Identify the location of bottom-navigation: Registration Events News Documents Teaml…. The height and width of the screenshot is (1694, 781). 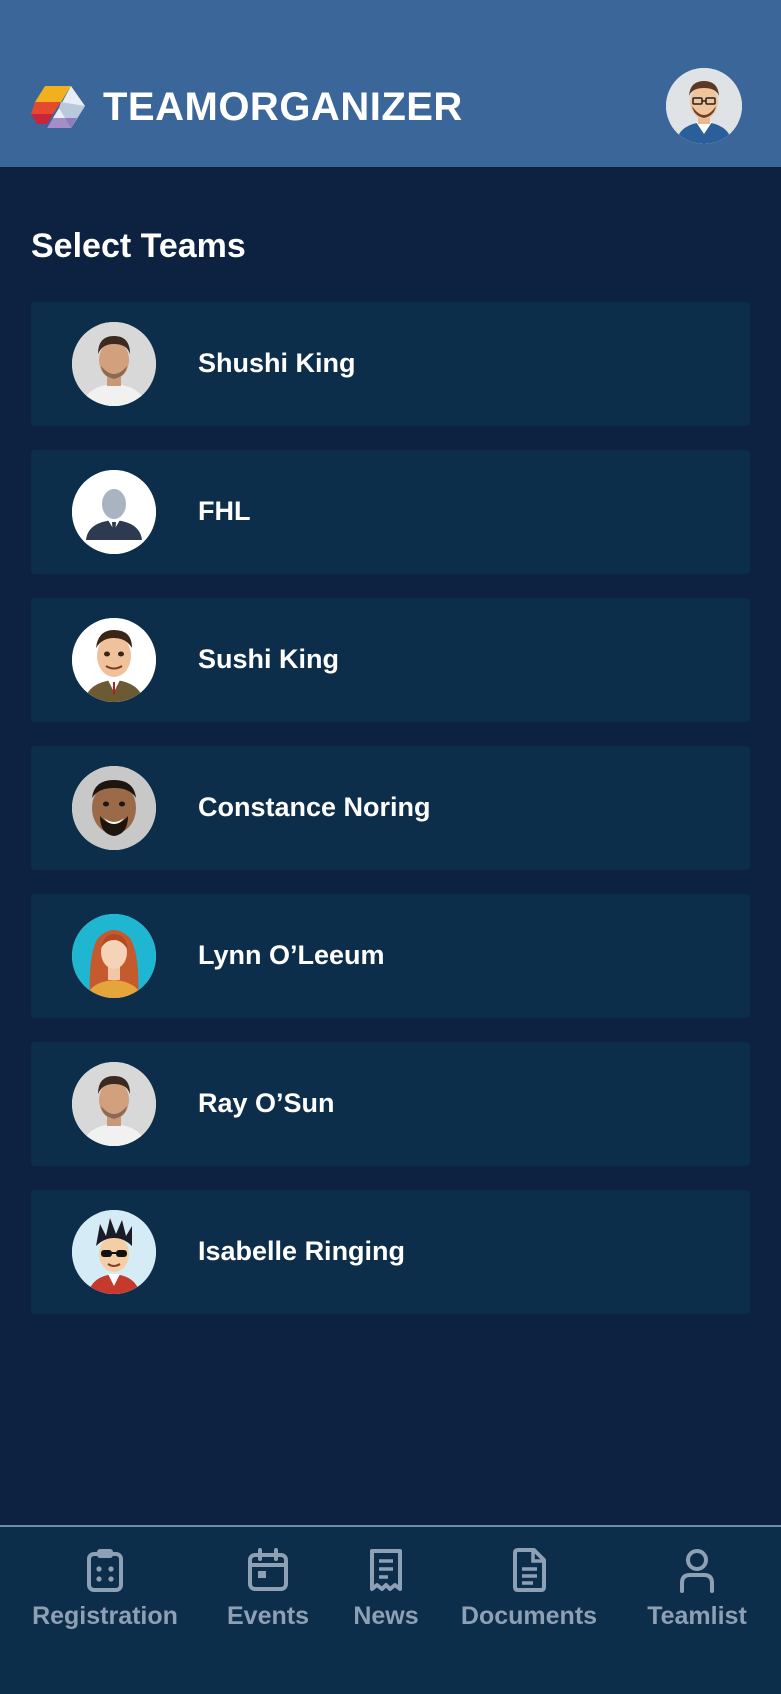
(390, 1609).